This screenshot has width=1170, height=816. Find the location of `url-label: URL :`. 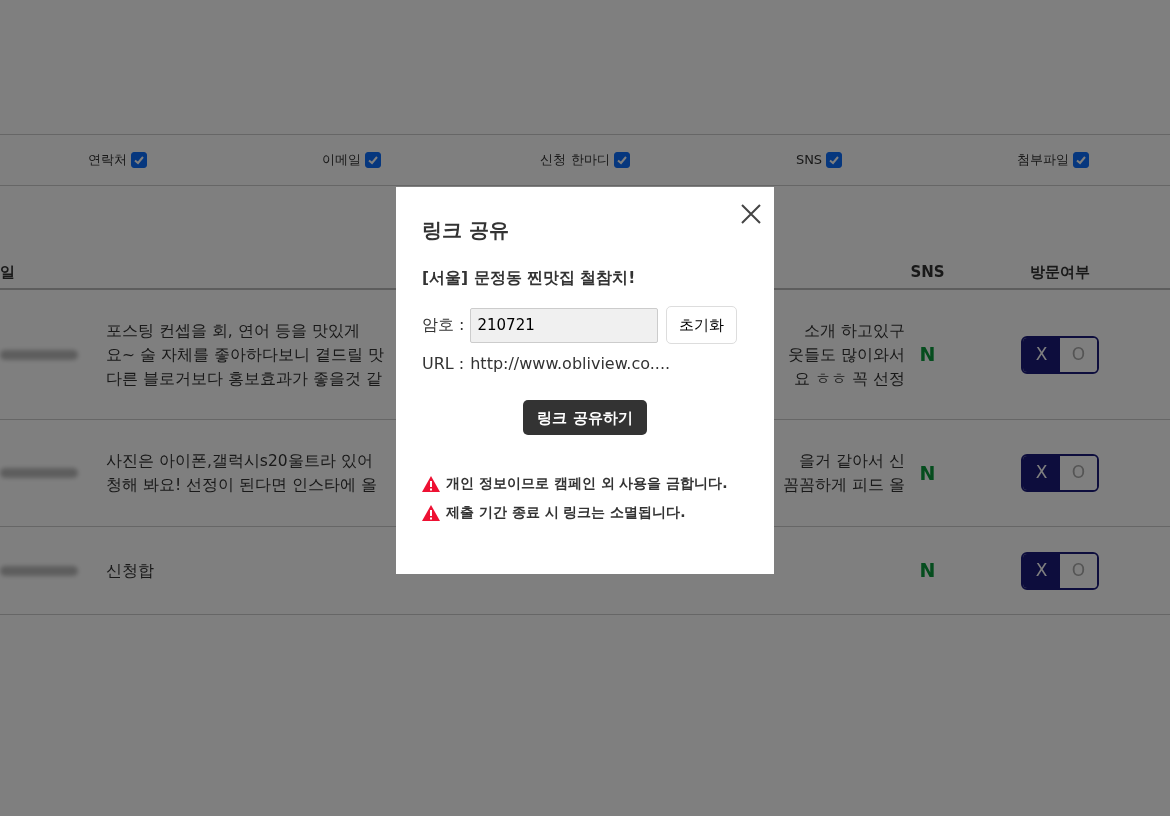

url-label: URL : is located at coordinates (443, 364).